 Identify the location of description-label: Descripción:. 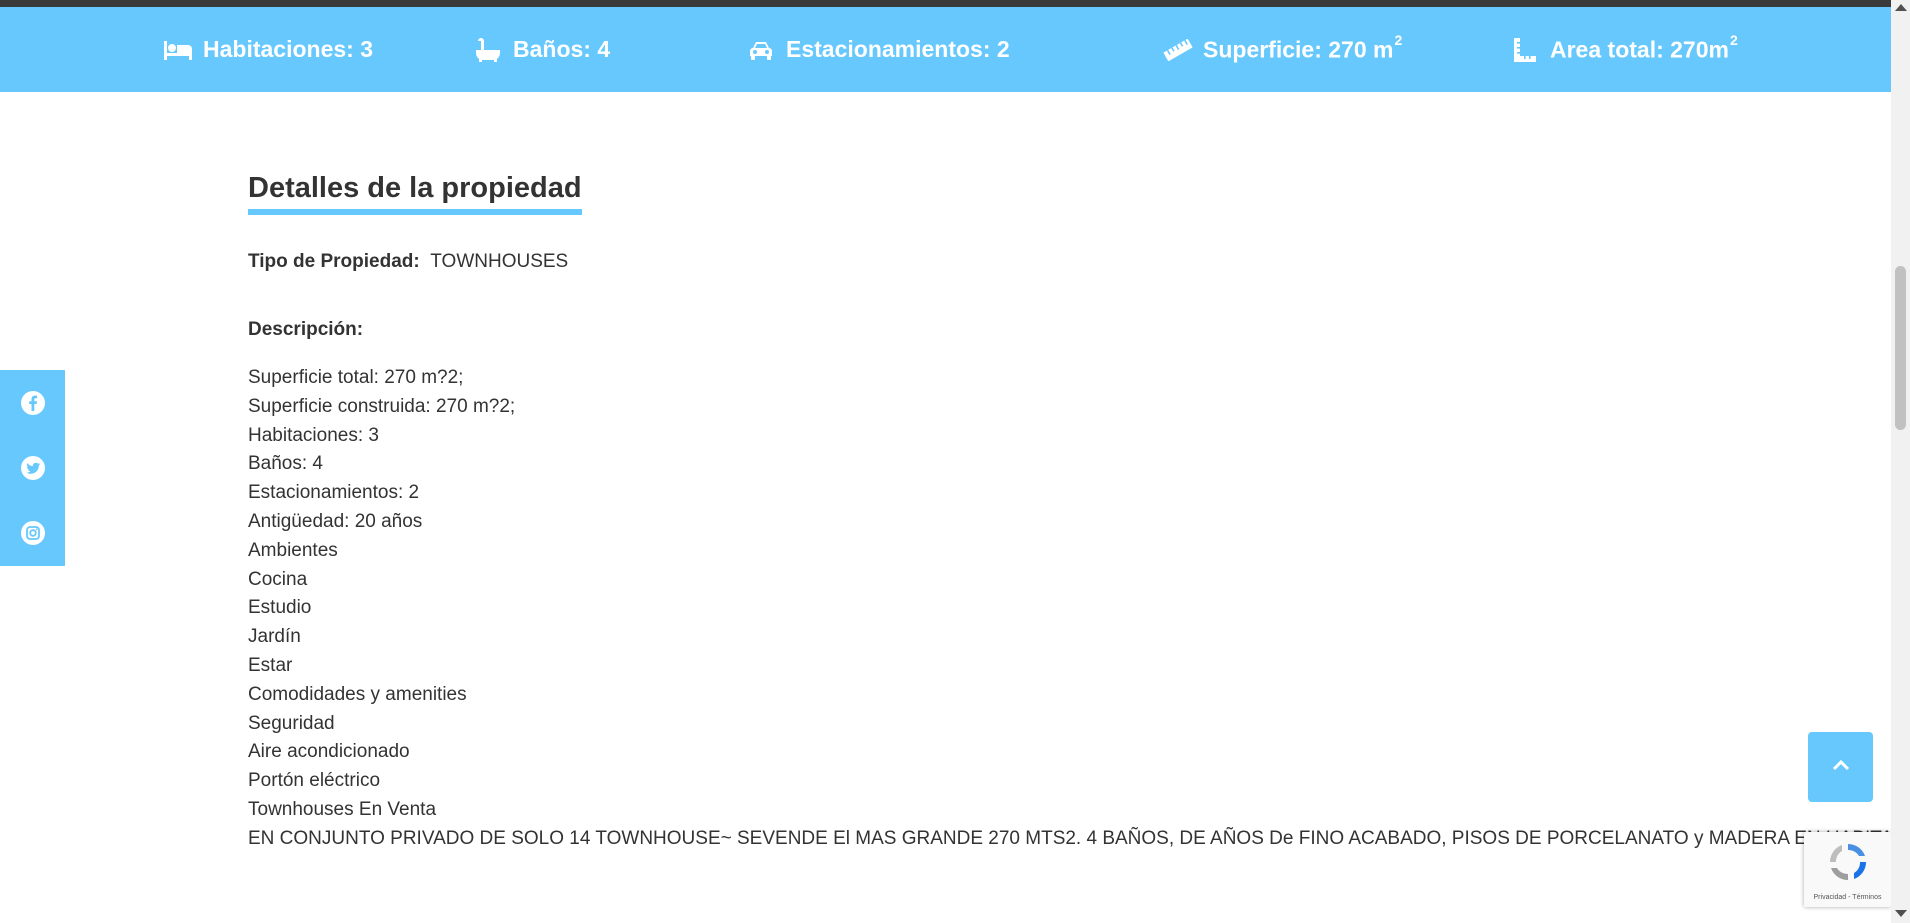
(306, 329).